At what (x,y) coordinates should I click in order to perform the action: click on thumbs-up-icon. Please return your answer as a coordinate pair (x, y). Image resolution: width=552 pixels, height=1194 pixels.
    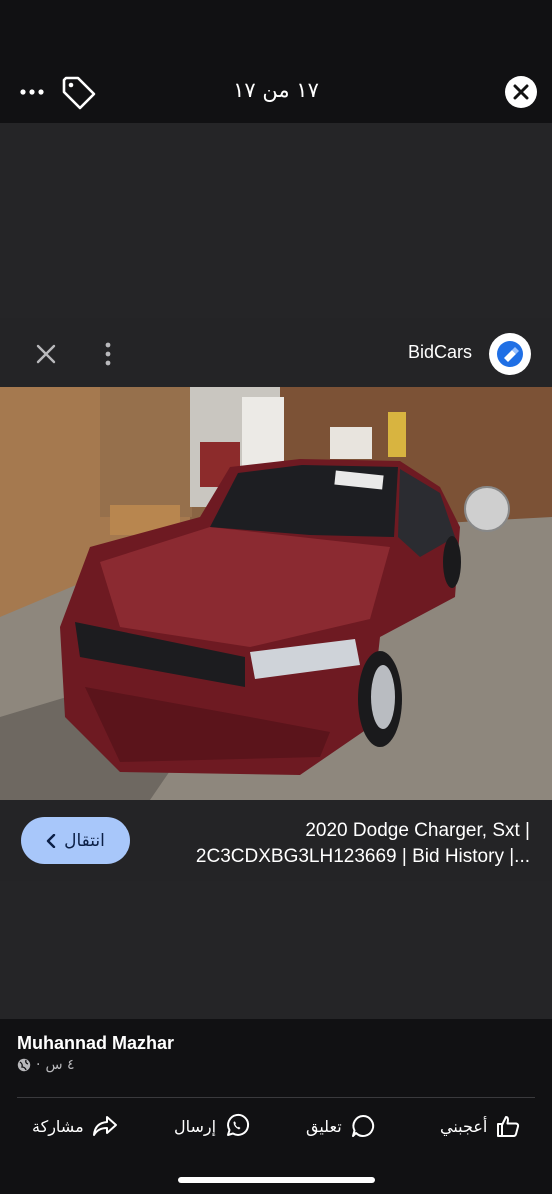
    Looking at the image, I should click on (508, 1126).